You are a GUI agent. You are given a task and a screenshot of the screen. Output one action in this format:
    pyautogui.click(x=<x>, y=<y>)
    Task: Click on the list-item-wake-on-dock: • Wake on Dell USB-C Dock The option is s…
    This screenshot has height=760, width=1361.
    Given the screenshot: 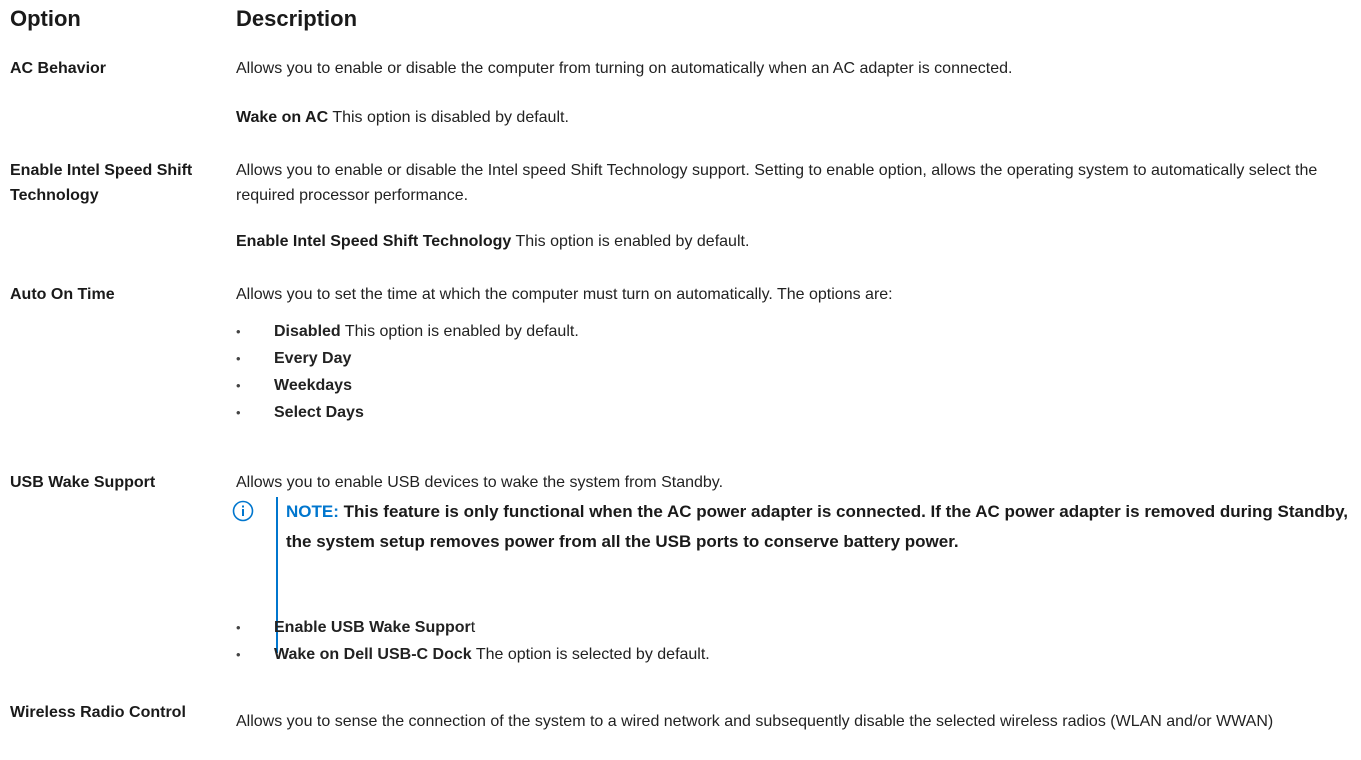 What is the action you would take?
    pyautogui.click(x=473, y=654)
    